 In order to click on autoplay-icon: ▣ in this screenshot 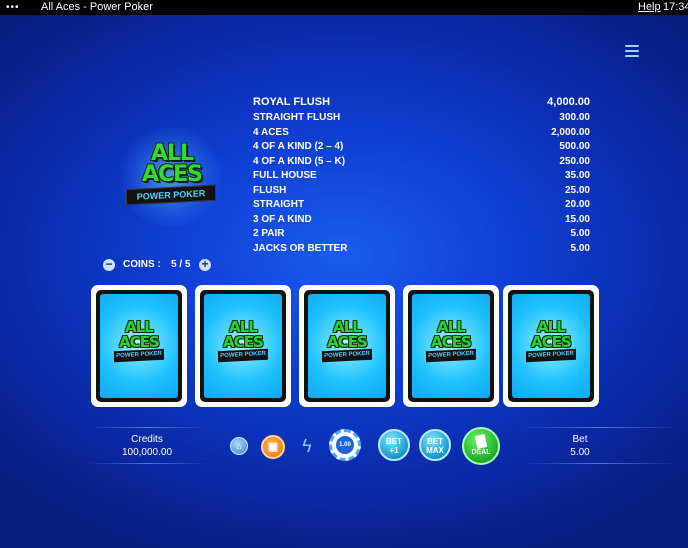, I will do `click(273, 447)`.